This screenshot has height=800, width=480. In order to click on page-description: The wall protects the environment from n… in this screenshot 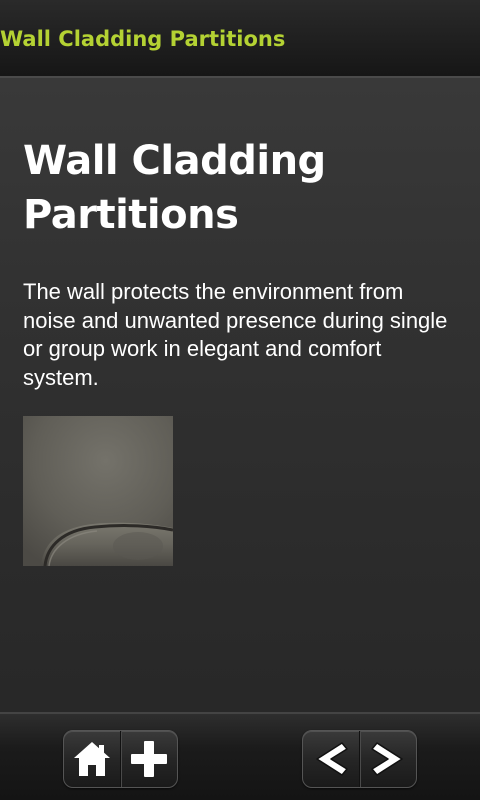, I will do `click(235, 334)`.